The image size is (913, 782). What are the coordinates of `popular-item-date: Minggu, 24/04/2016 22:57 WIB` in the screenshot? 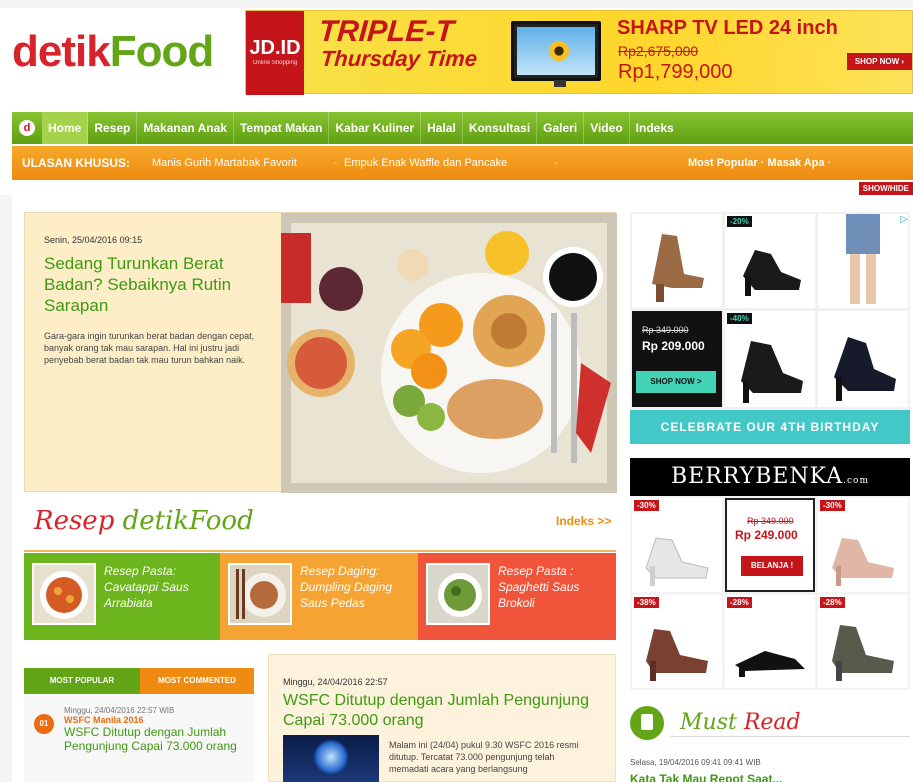 It's located at (119, 710).